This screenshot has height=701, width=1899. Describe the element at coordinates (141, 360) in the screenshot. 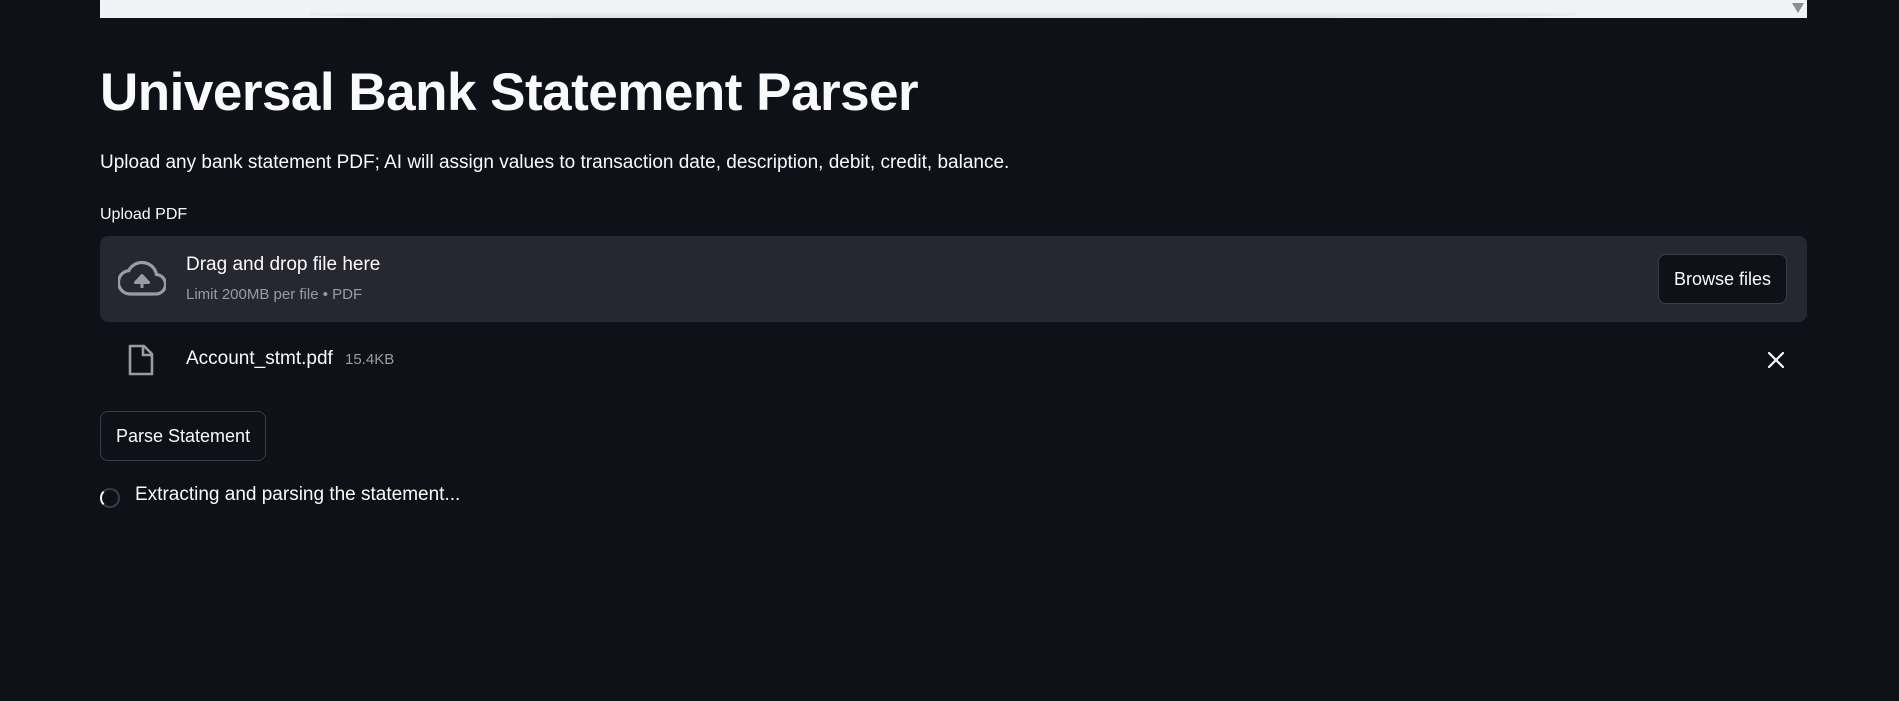

I see `file-icon` at that location.